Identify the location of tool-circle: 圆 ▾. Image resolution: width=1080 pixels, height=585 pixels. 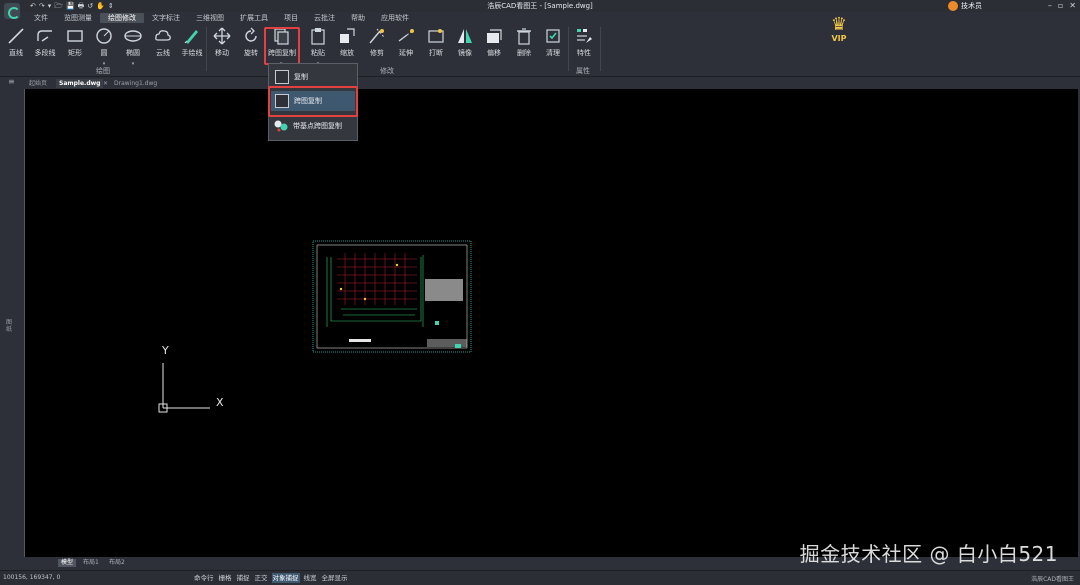
(104, 47).